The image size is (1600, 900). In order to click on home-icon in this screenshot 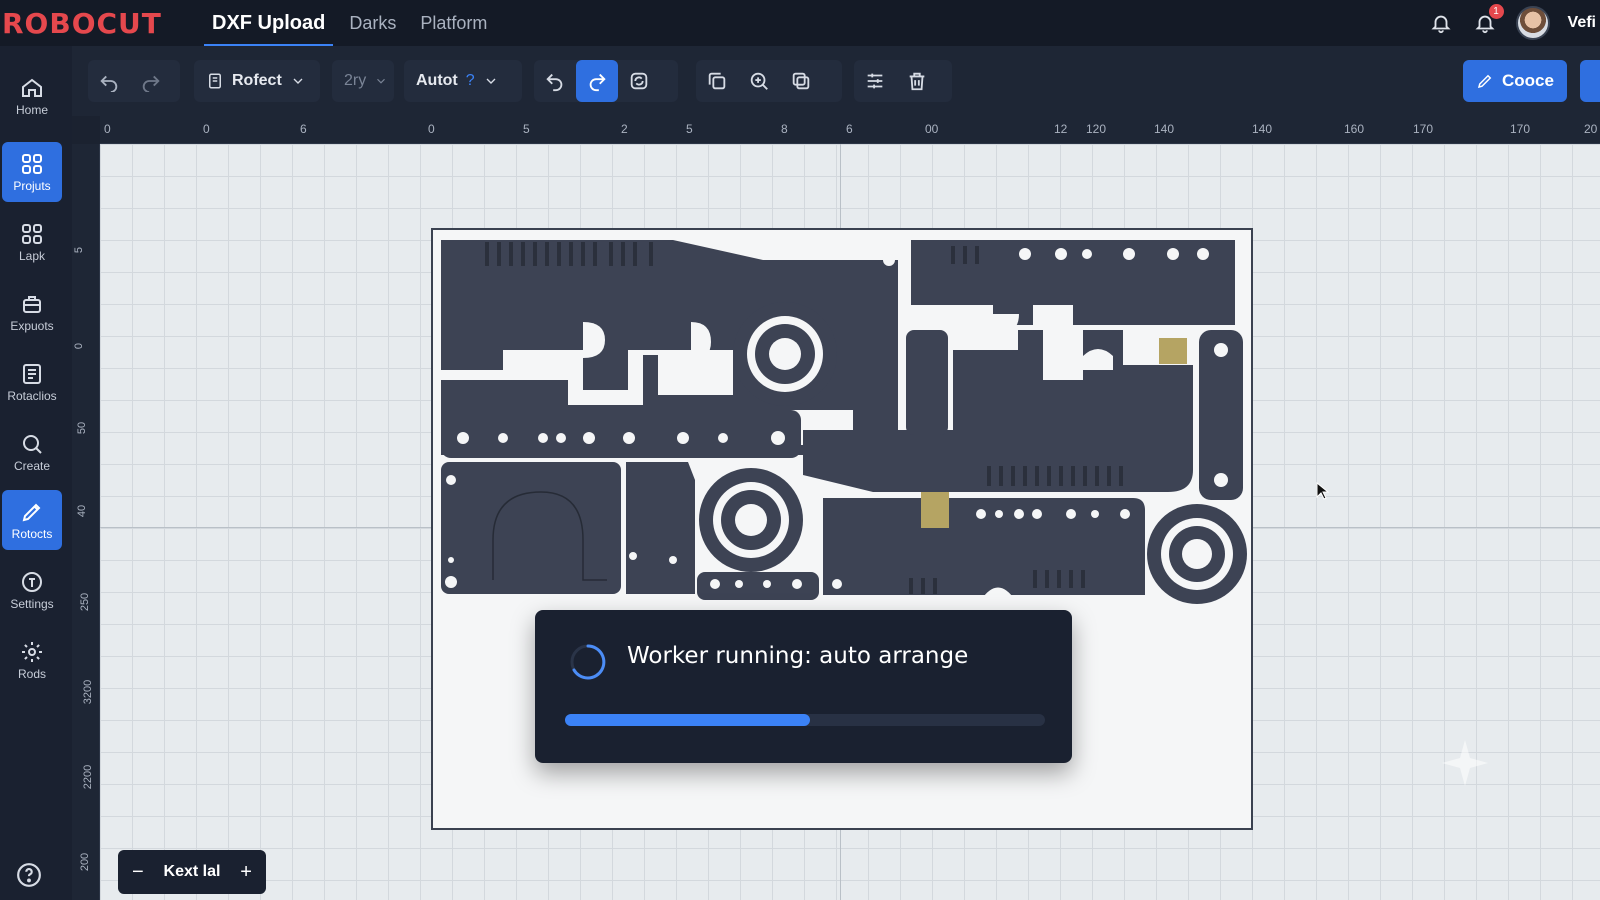, I will do `click(32, 87)`.